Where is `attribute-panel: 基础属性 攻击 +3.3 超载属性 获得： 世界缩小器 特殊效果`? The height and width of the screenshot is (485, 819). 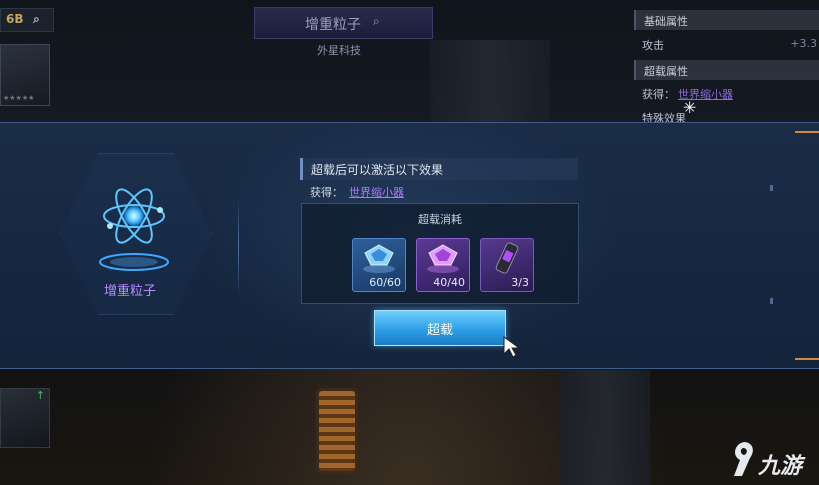 attribute-panel: 基础属性 攻击 +3.3 超载属性 获得： 世界缩小器 特殊效果 is located at coordinates (726, 67).